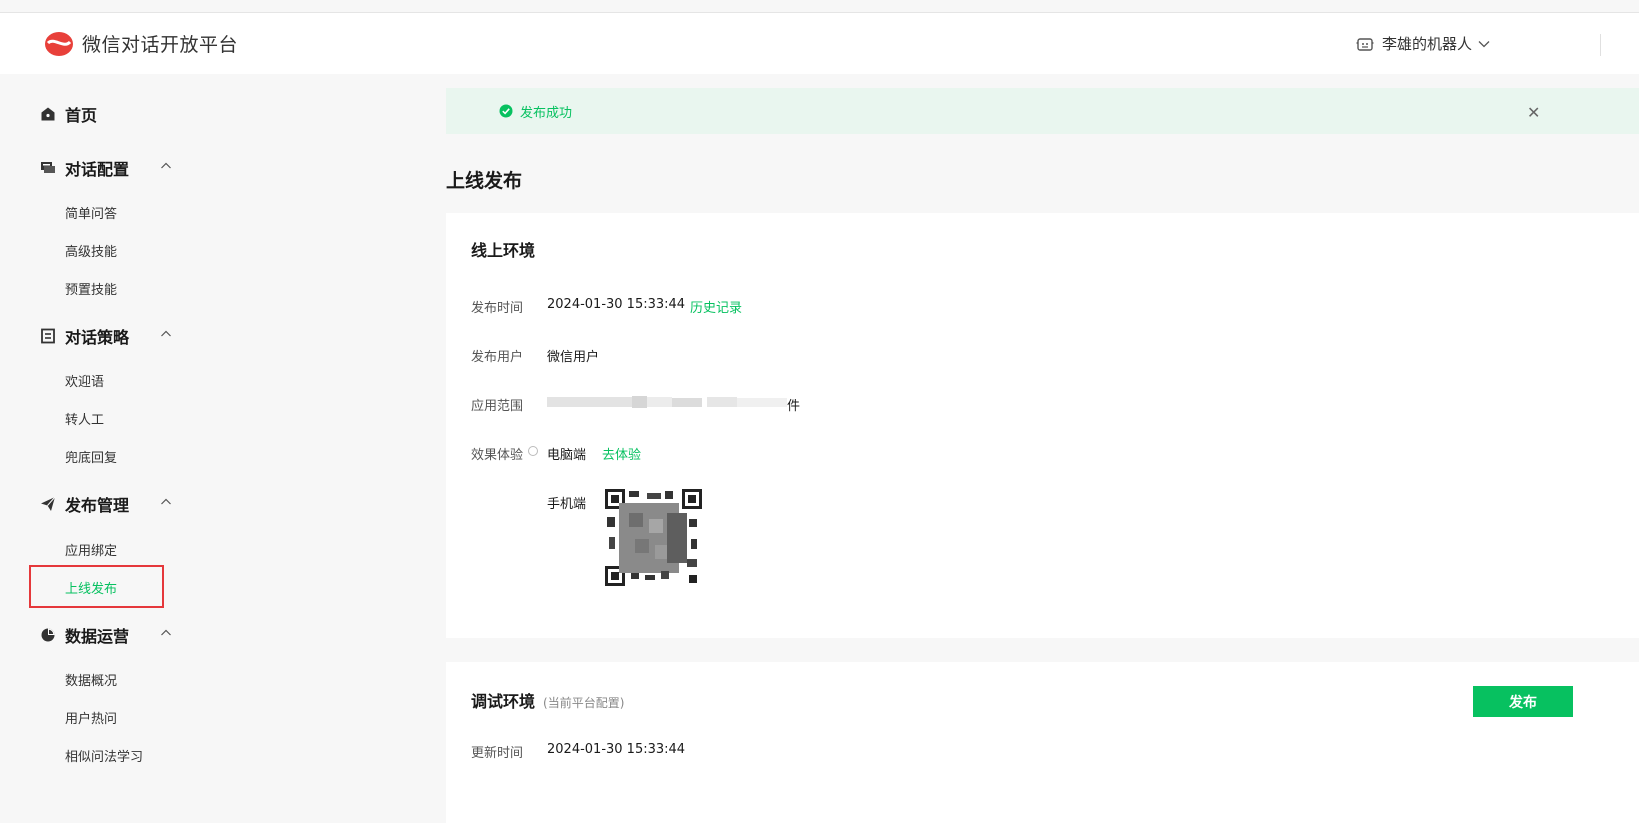 Image resolution: width=1639 pixels, height=823 pixels. What do you see at coordinates (567, 504) in the screenshot?
I see `mobile-label: 手机端` at bounding box center [567, 504].